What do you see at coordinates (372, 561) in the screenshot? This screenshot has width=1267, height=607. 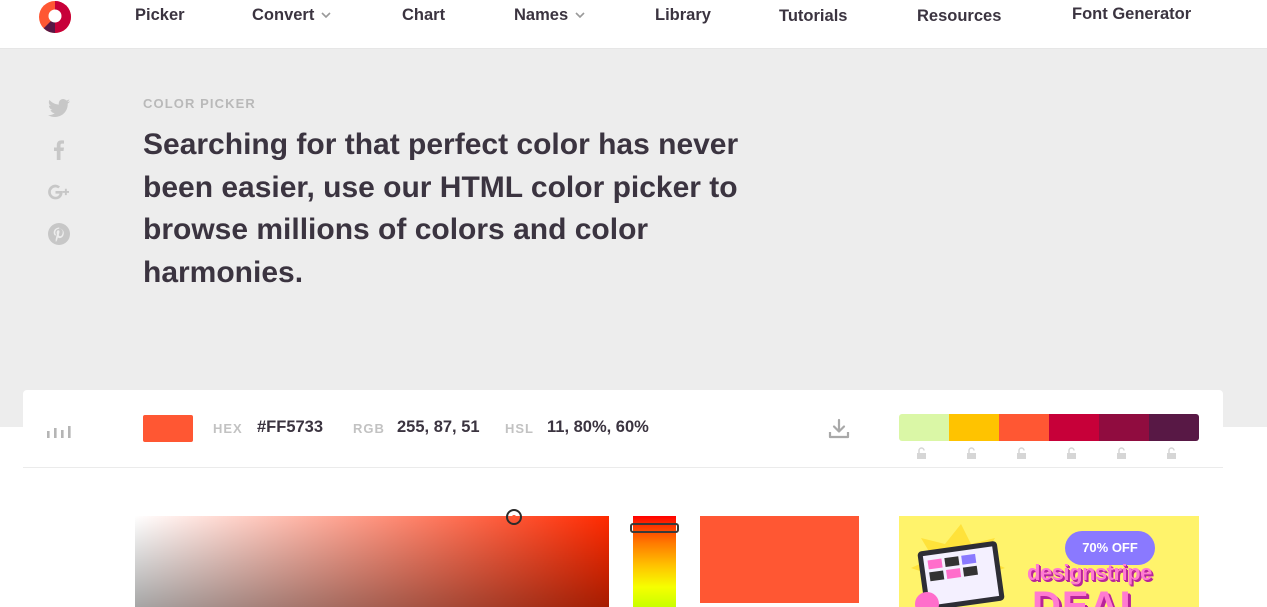 I see `saturation-brightness-area` at bounding box center [372, 561].